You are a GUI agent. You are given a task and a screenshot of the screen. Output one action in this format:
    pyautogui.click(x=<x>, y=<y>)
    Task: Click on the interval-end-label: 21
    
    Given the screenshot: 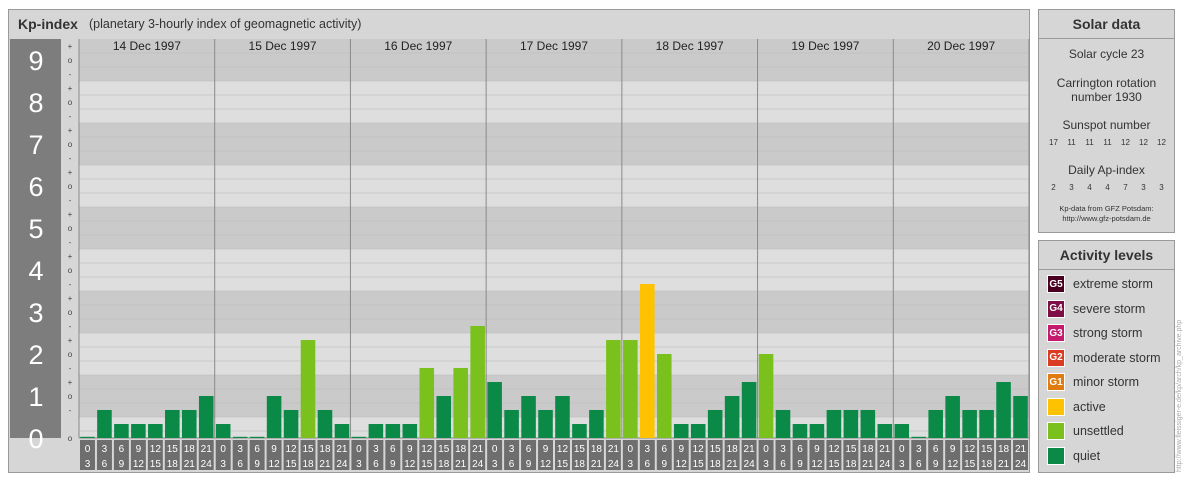 What is the action you would take?
    pyautogui.click(x=868, y=464)
    